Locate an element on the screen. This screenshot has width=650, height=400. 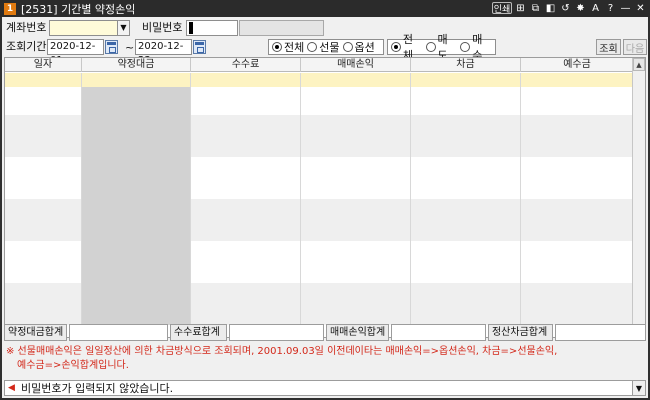
date-from-input: 2020-12-01 is located at coordinates (75, 52).